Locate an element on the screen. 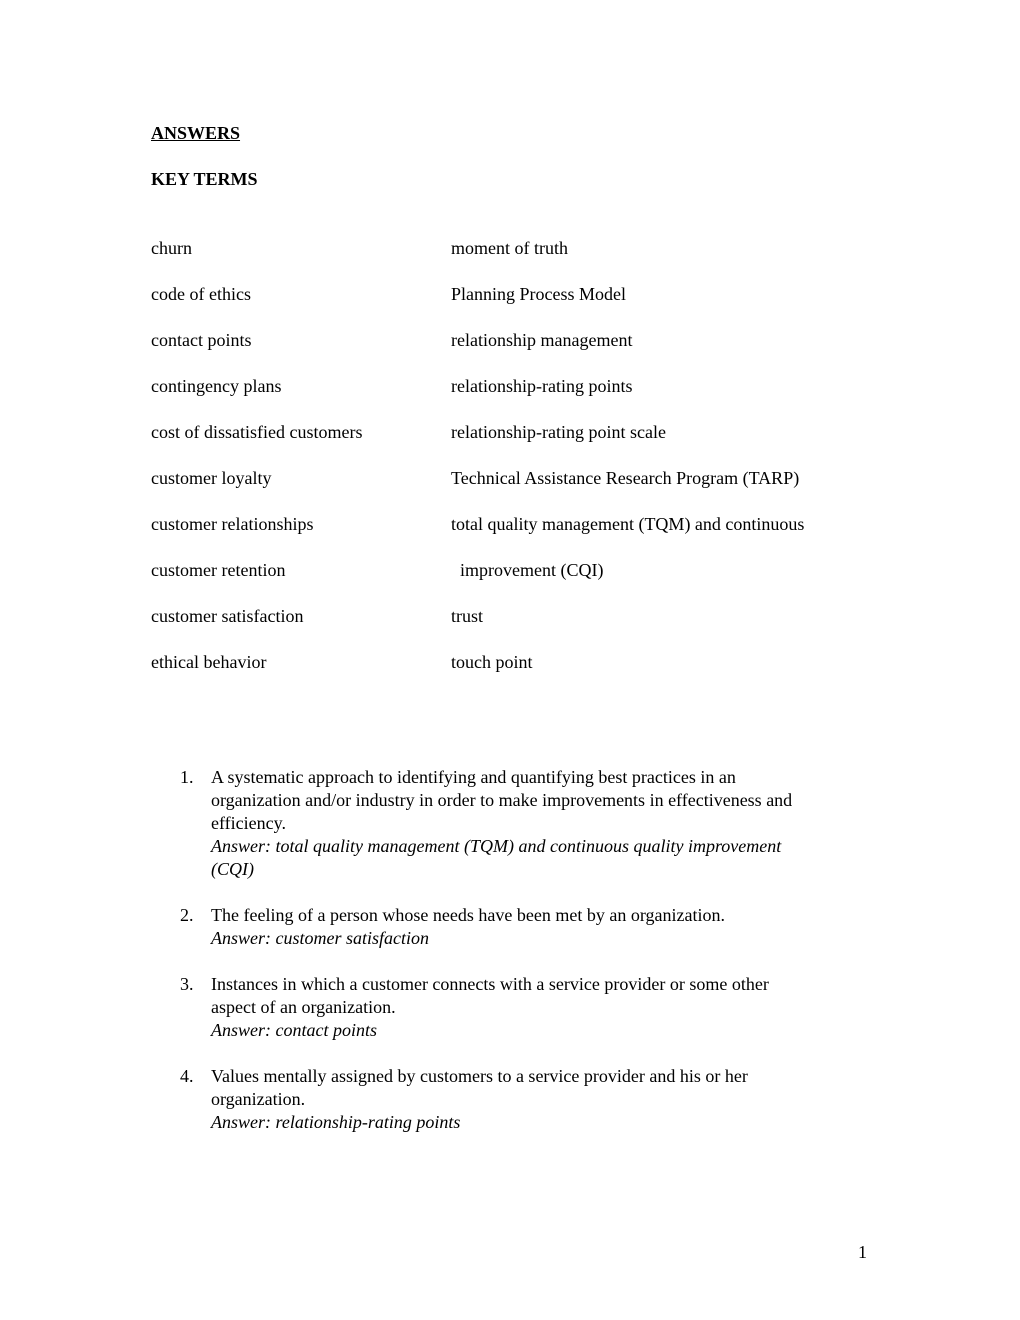  key-term: relationship-rating point scale is located at coordinates (558, 432).